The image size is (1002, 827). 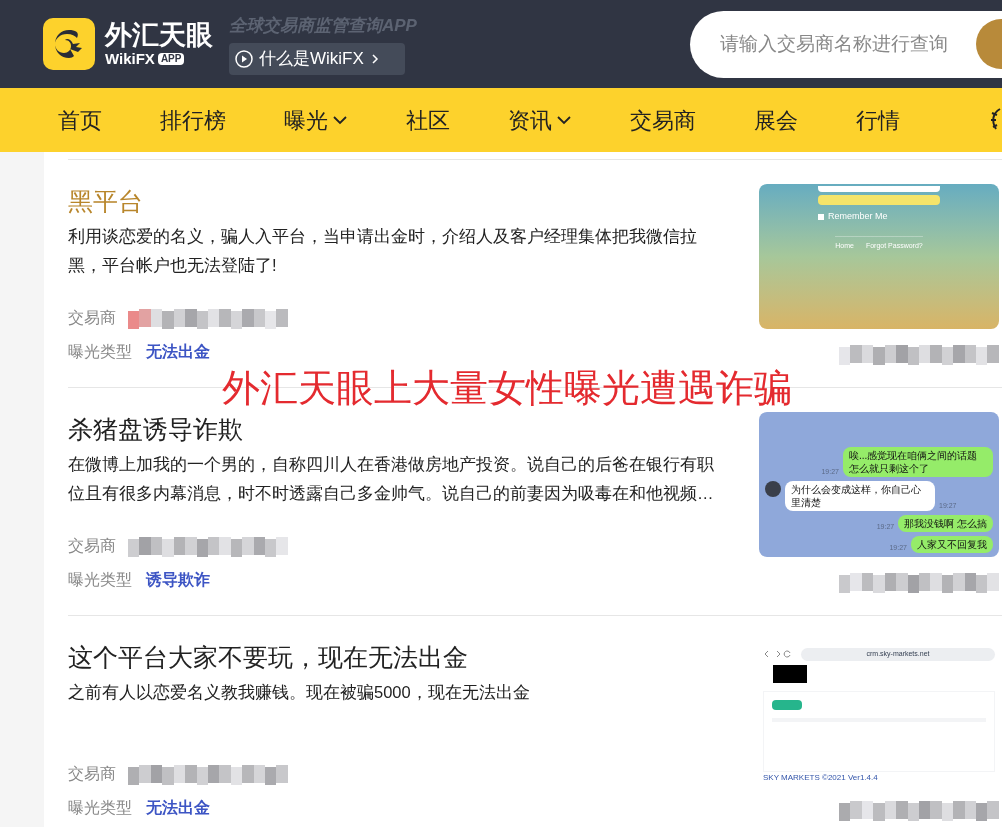 I want to click on nav-link: 社区, so click(x=428, y=120).